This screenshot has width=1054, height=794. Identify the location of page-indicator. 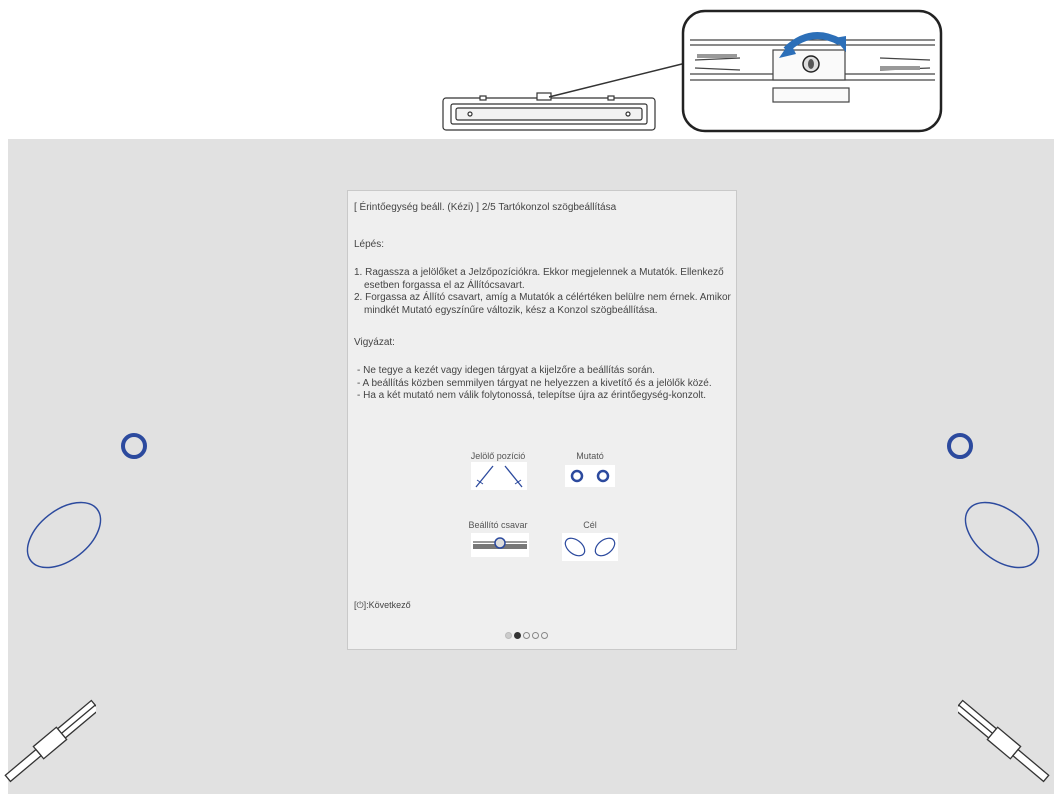
(527, 635).